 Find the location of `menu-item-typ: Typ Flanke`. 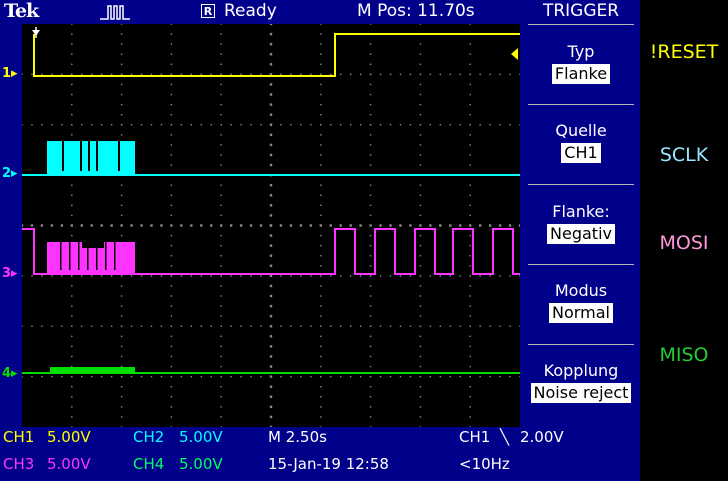

menu-item-typ: Typ Flanke is located at coordinates (581, 63).